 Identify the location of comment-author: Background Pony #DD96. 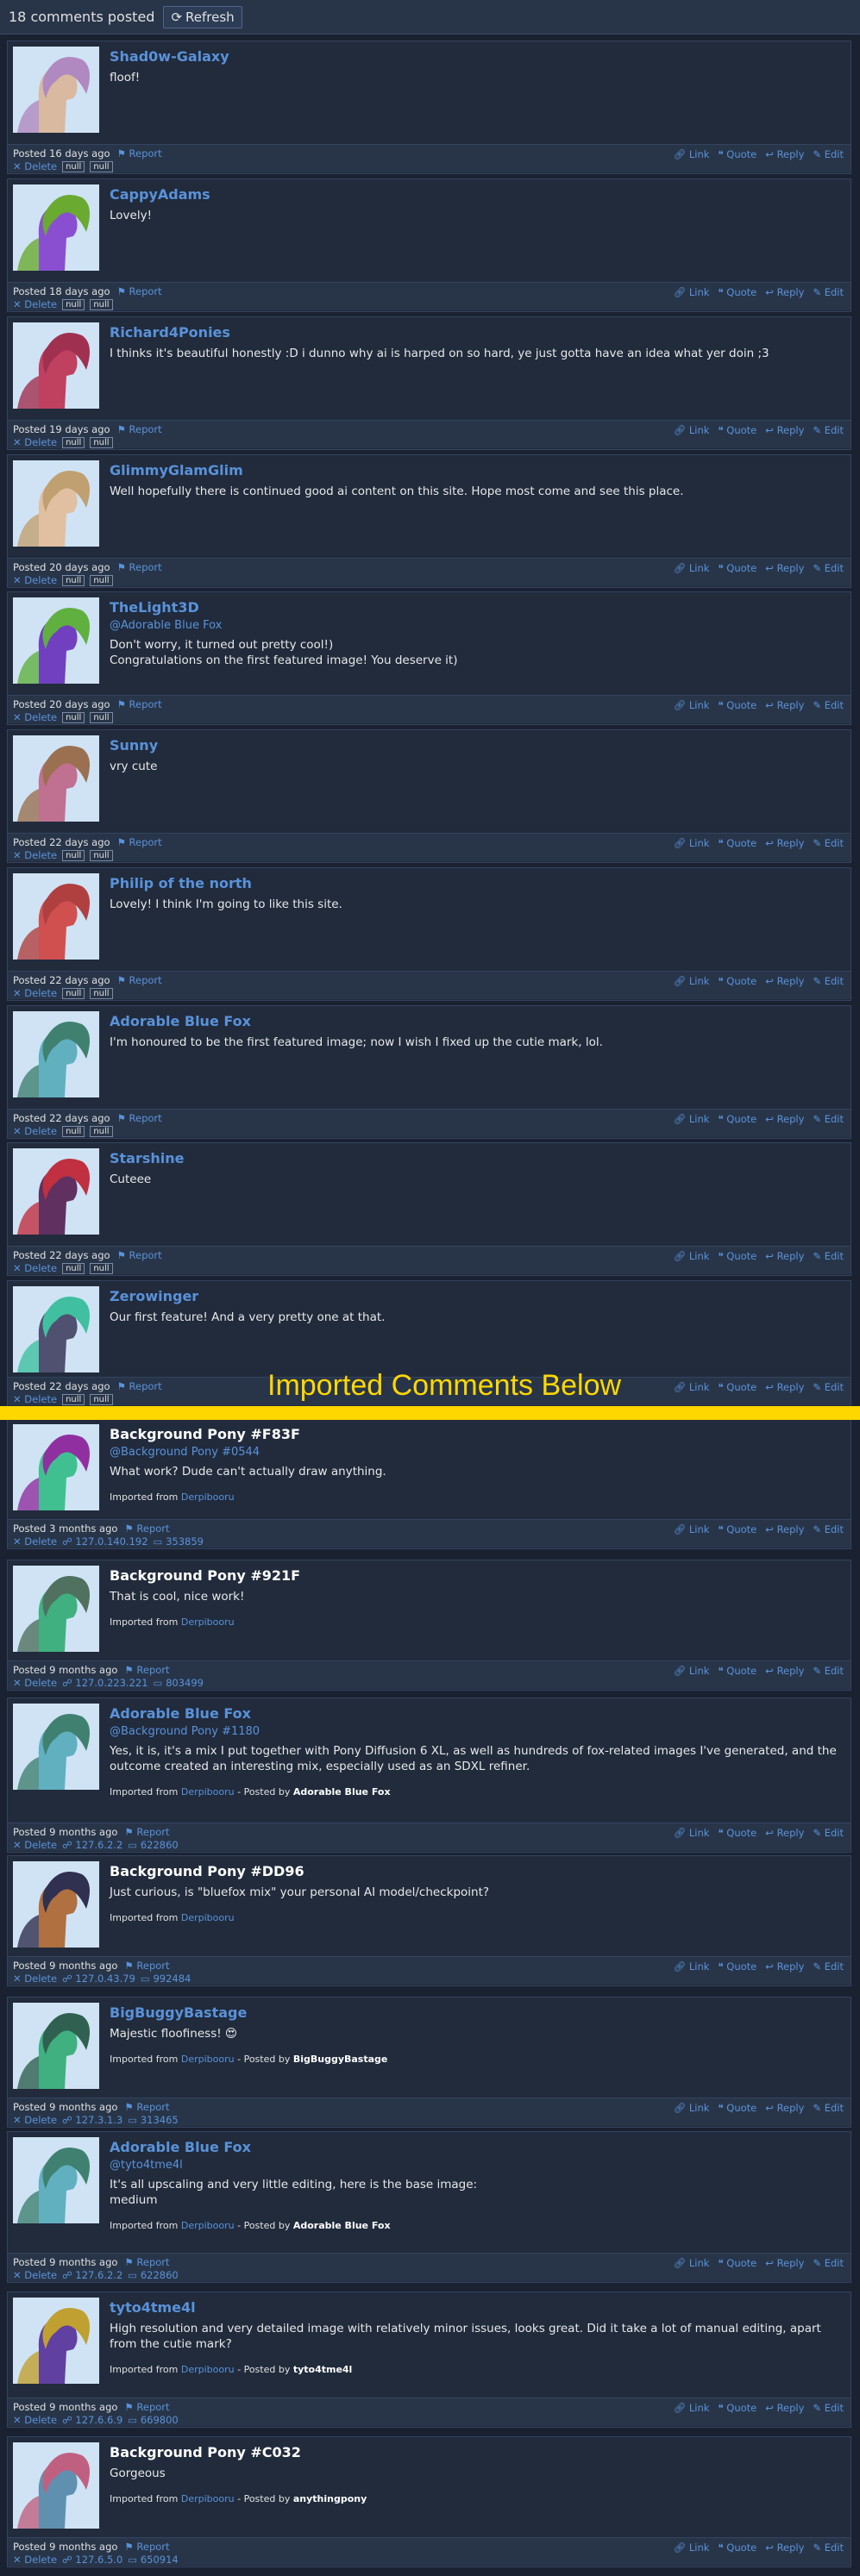
(477, 1871).